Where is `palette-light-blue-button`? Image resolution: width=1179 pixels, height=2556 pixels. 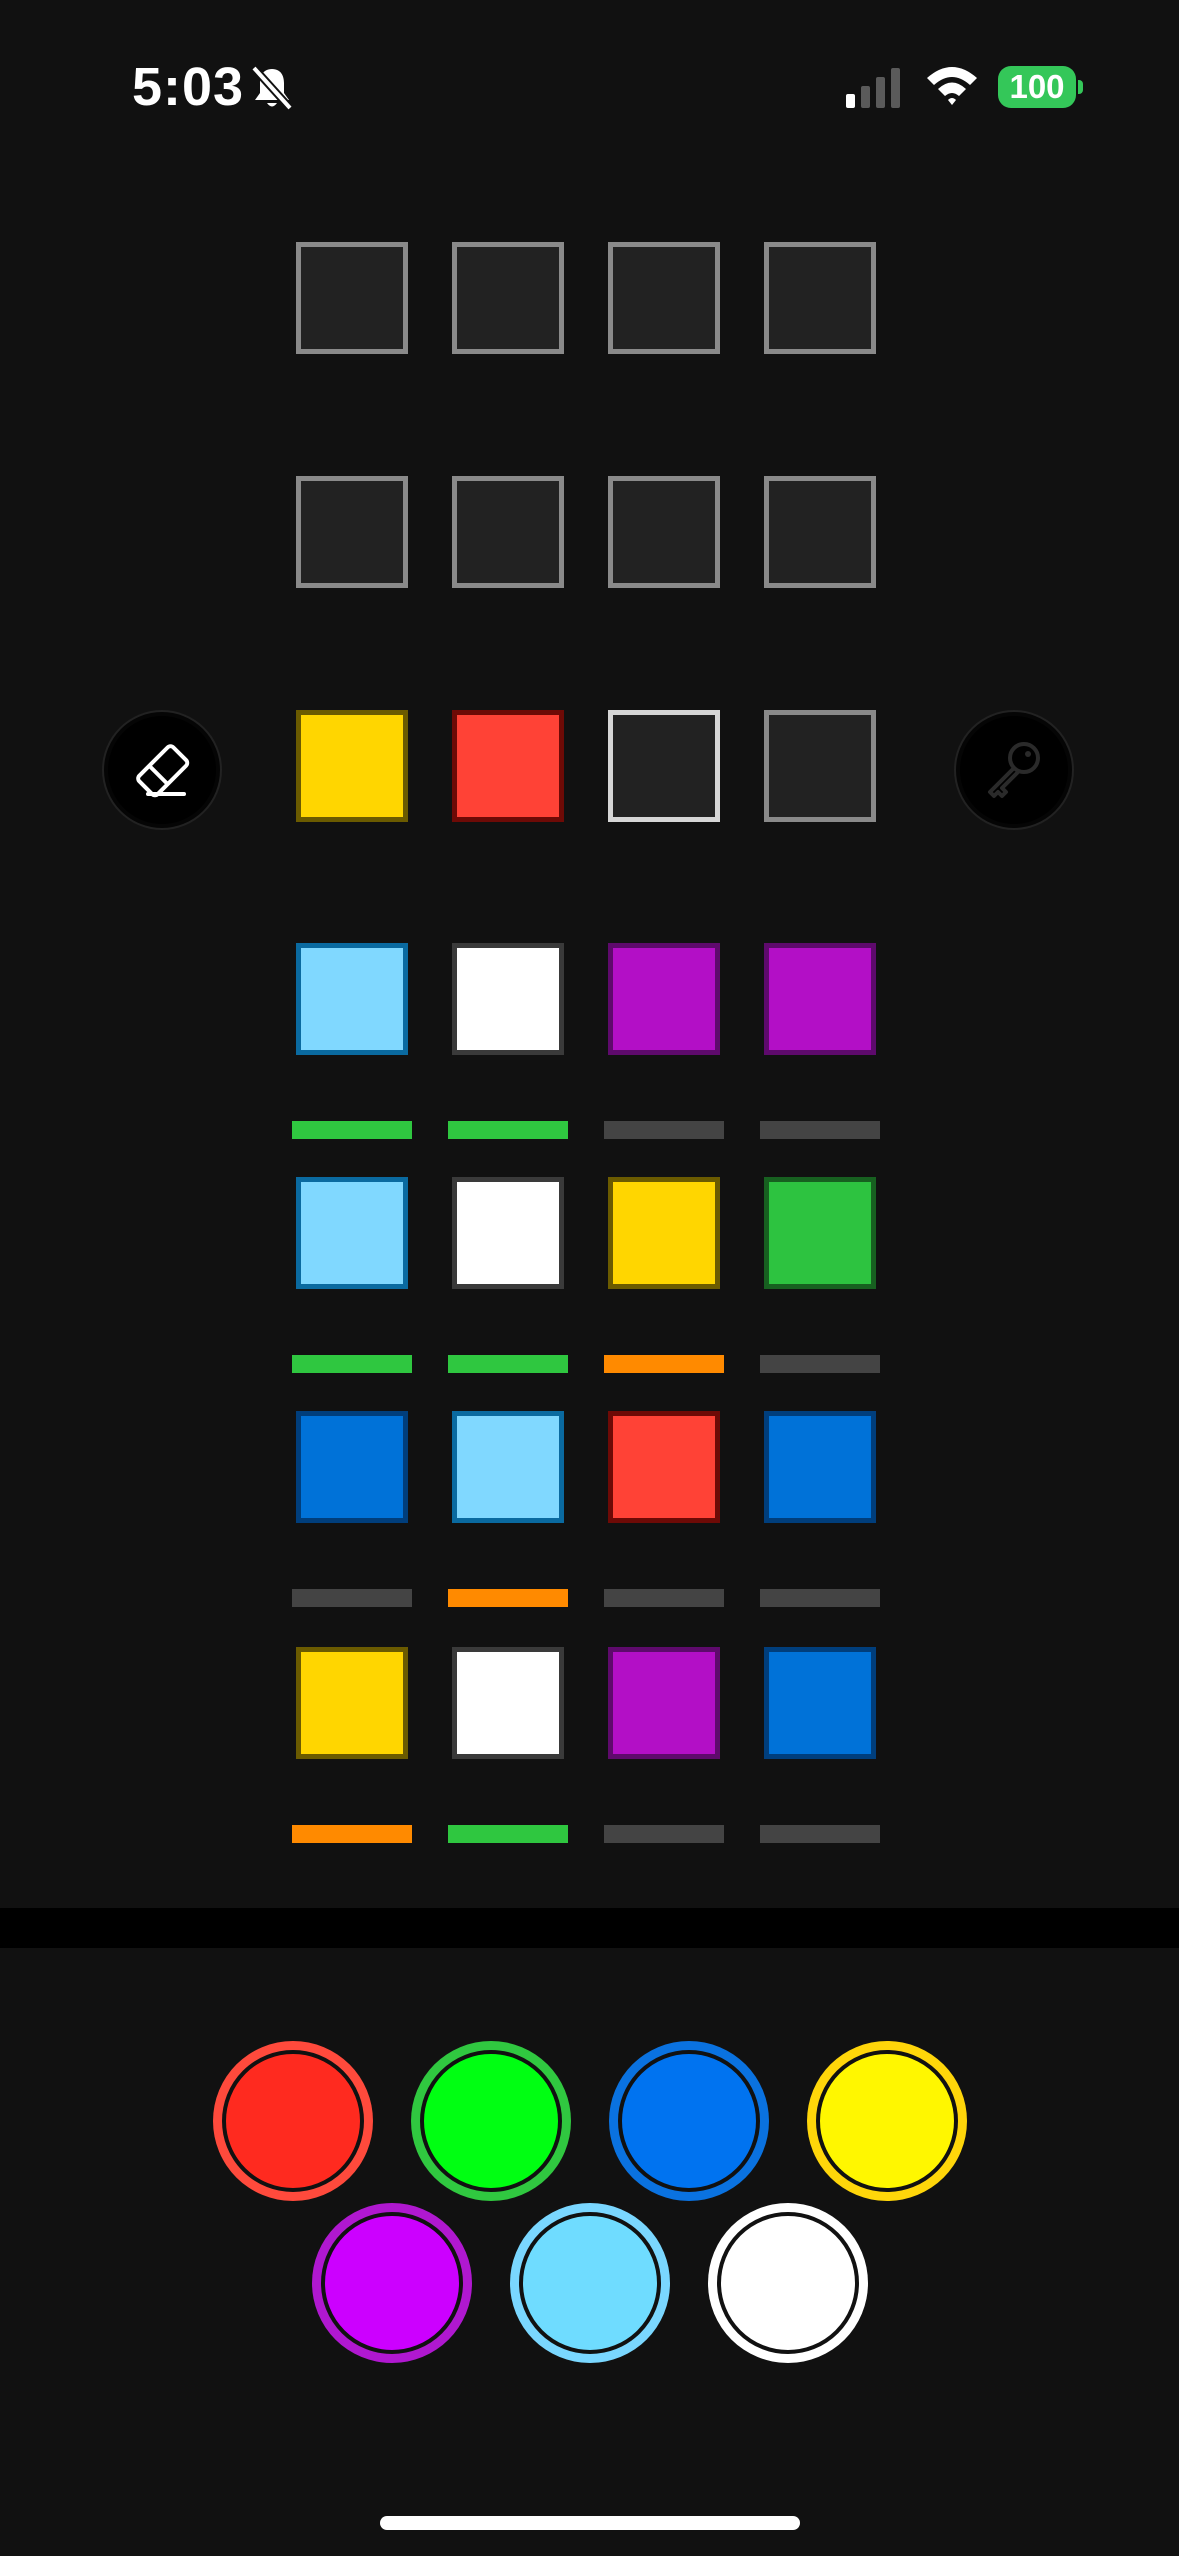 palette-light-blue-button is located at coordinates (590, 2283).